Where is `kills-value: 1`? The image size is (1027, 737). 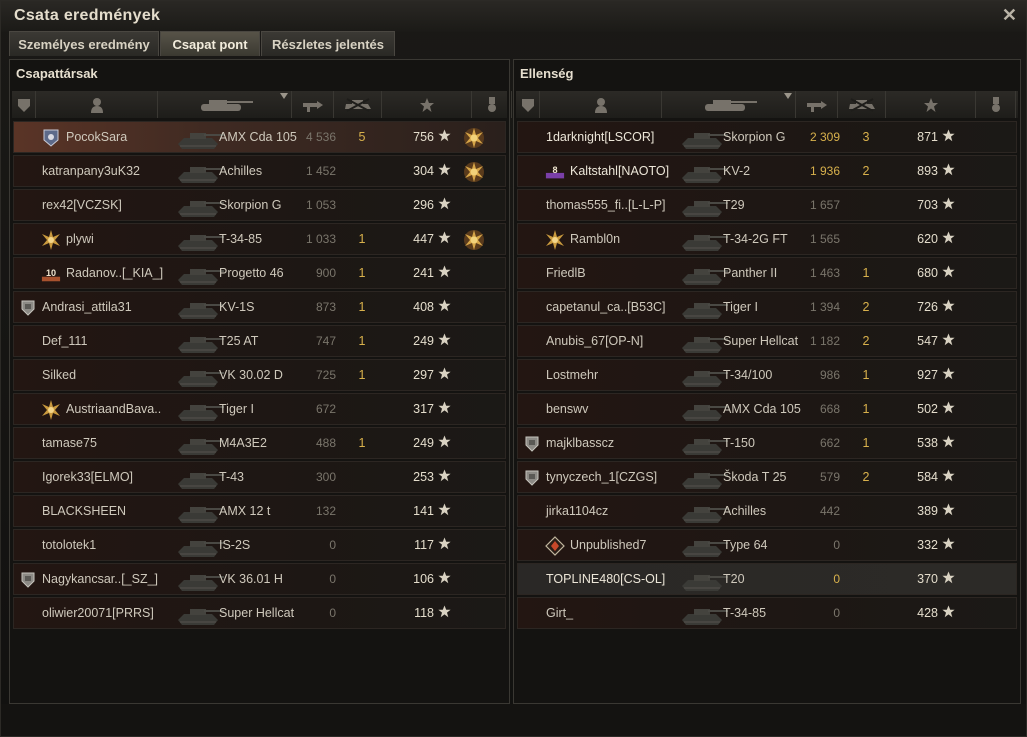 kills-value: 1 is located at coordinates (362, 273).